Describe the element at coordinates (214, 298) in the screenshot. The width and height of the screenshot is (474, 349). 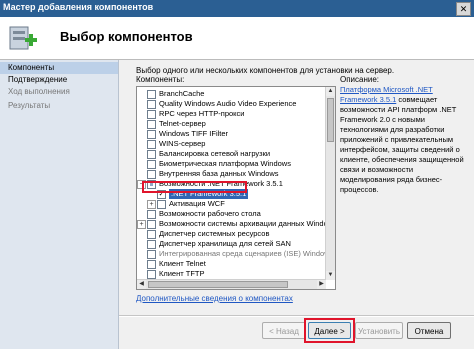
I see `more-info-link: Дополнительные сведения о компонентах` at that location.